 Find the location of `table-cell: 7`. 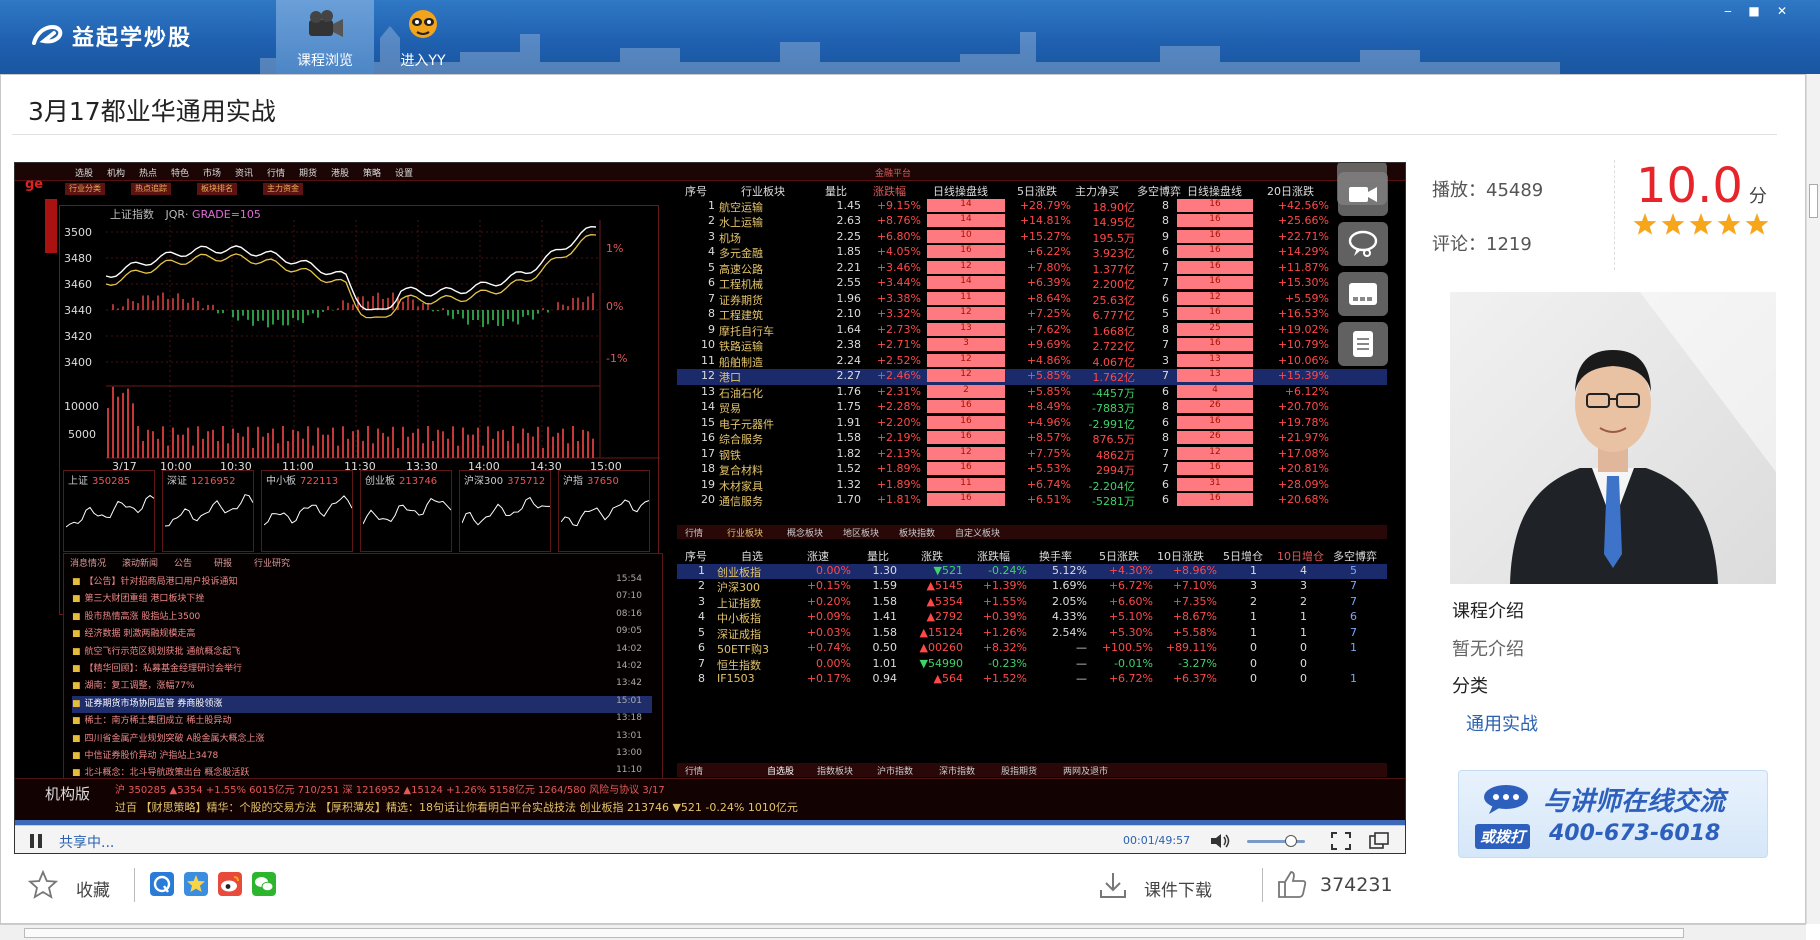

table-cell: 7 is located at coordinates (1165, 453).